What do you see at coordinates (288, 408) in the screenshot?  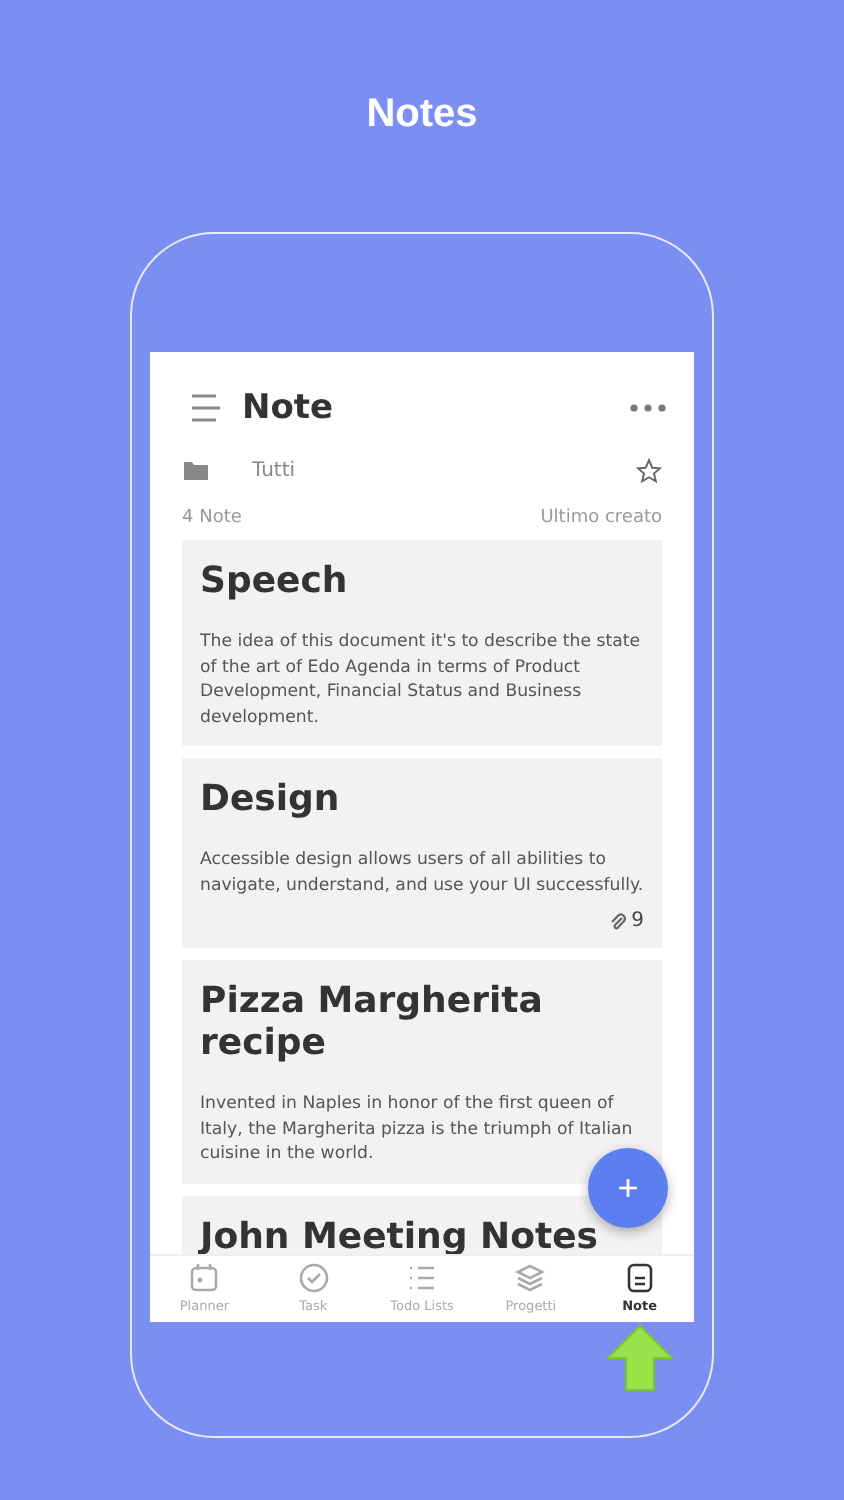 I see `app-title: Note` at bounding box center [288, 408].